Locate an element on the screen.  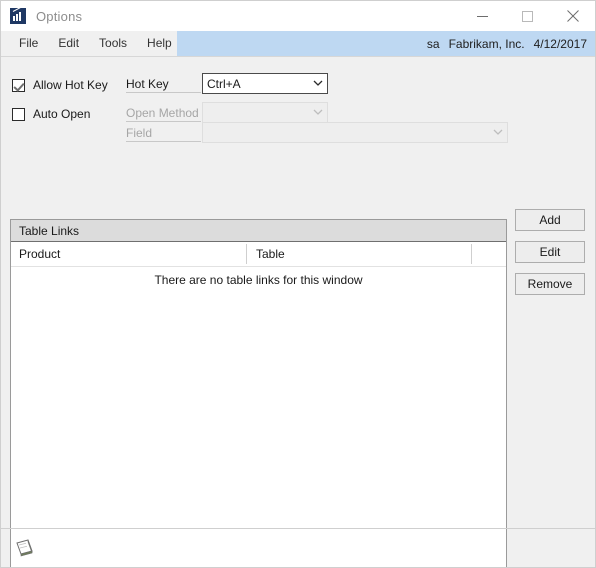
allow-hot-key-row: Allow Hot Key is located at coordinates (60, 85).